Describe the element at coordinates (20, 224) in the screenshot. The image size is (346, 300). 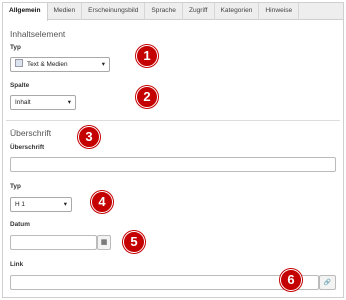
I see `date-label: Datum` at that location.